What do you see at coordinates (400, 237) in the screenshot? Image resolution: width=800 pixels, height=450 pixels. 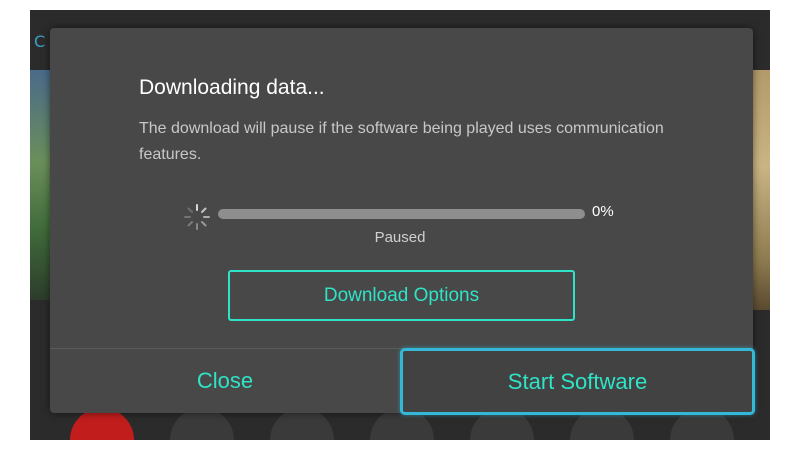 I see `download-status: Paused` at bounding box center [400, 237].